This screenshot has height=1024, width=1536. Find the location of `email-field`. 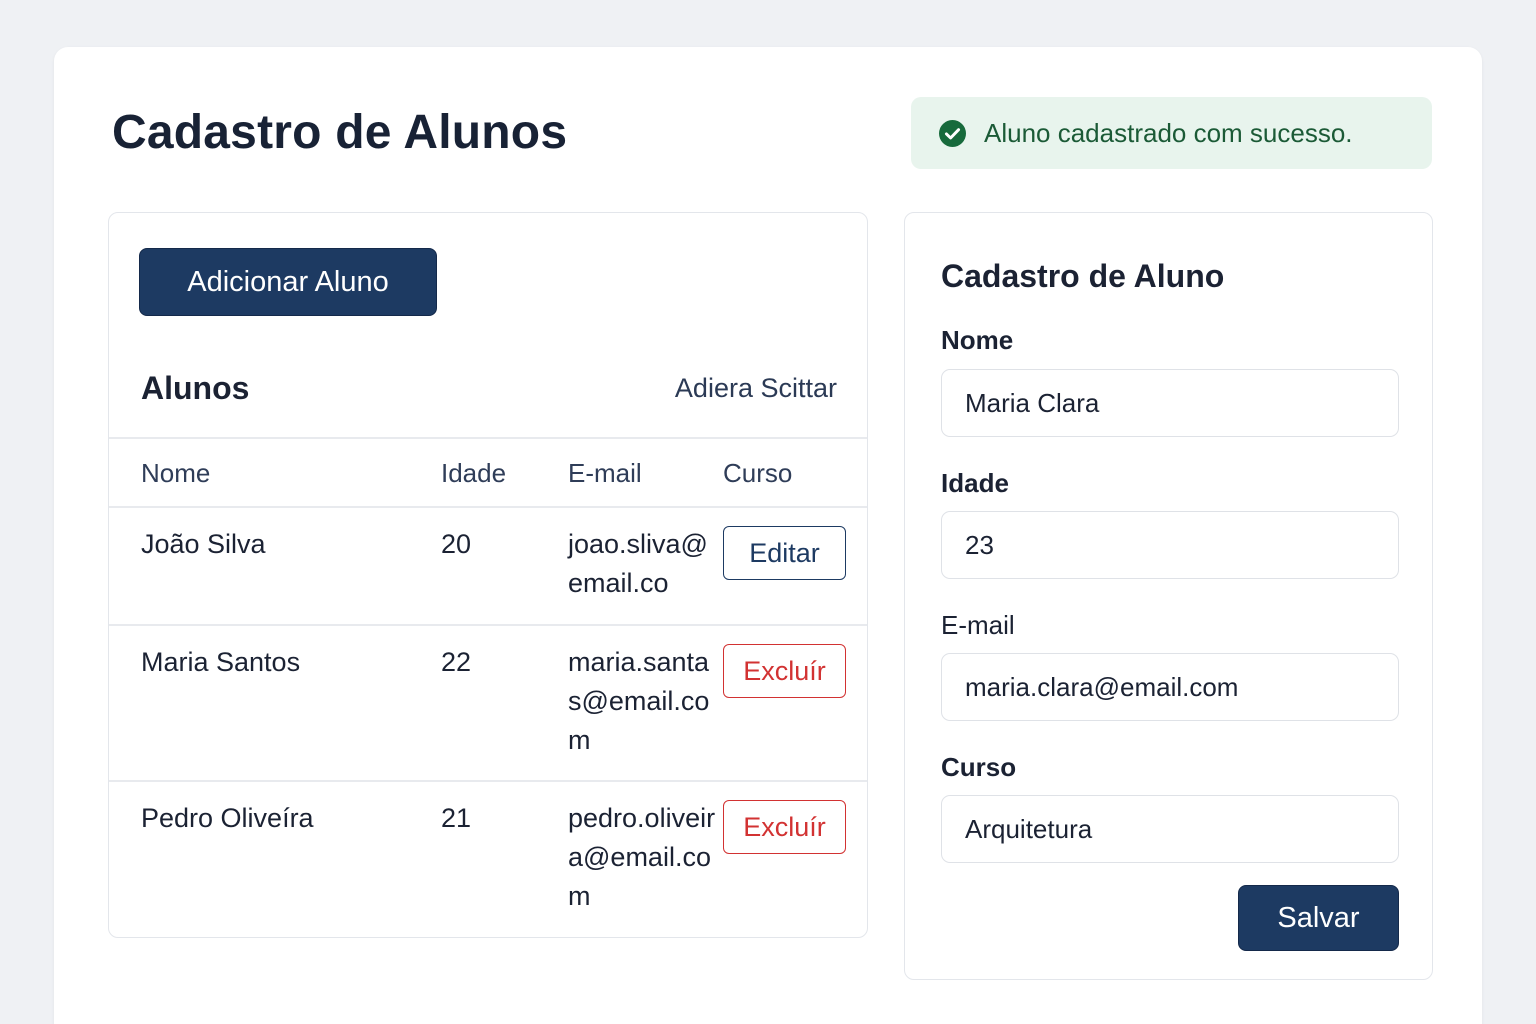

email-field is located at coordinates (1170, 687).